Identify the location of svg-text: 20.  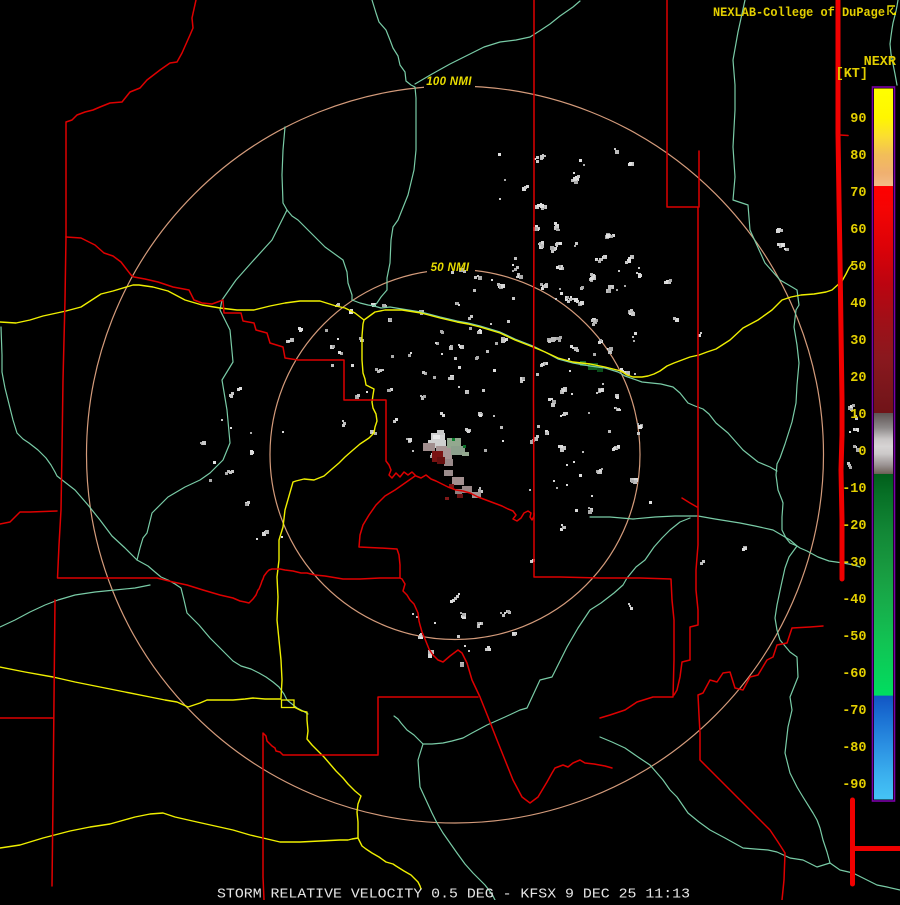
(858, 378).